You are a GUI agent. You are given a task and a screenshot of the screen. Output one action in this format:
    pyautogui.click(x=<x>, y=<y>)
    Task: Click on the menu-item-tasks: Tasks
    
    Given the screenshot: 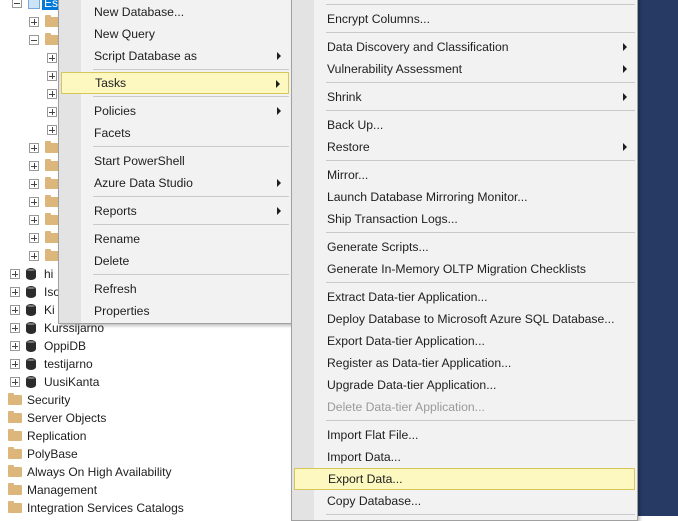 What is the action you would take?
    pyautogui.click(x=175, y=83)
    